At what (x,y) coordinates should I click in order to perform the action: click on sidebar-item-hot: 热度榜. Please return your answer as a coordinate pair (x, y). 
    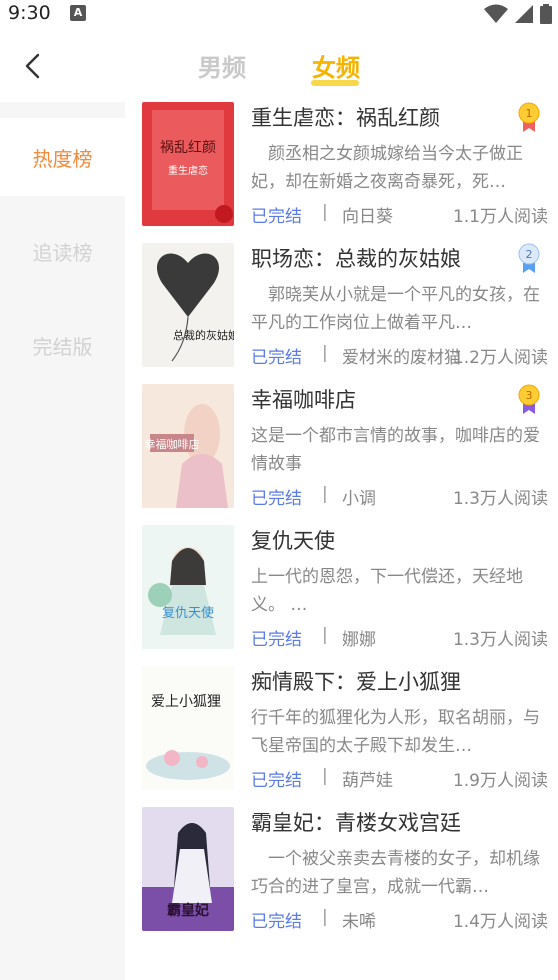
    Looking at the image, I should click on (62, 157).